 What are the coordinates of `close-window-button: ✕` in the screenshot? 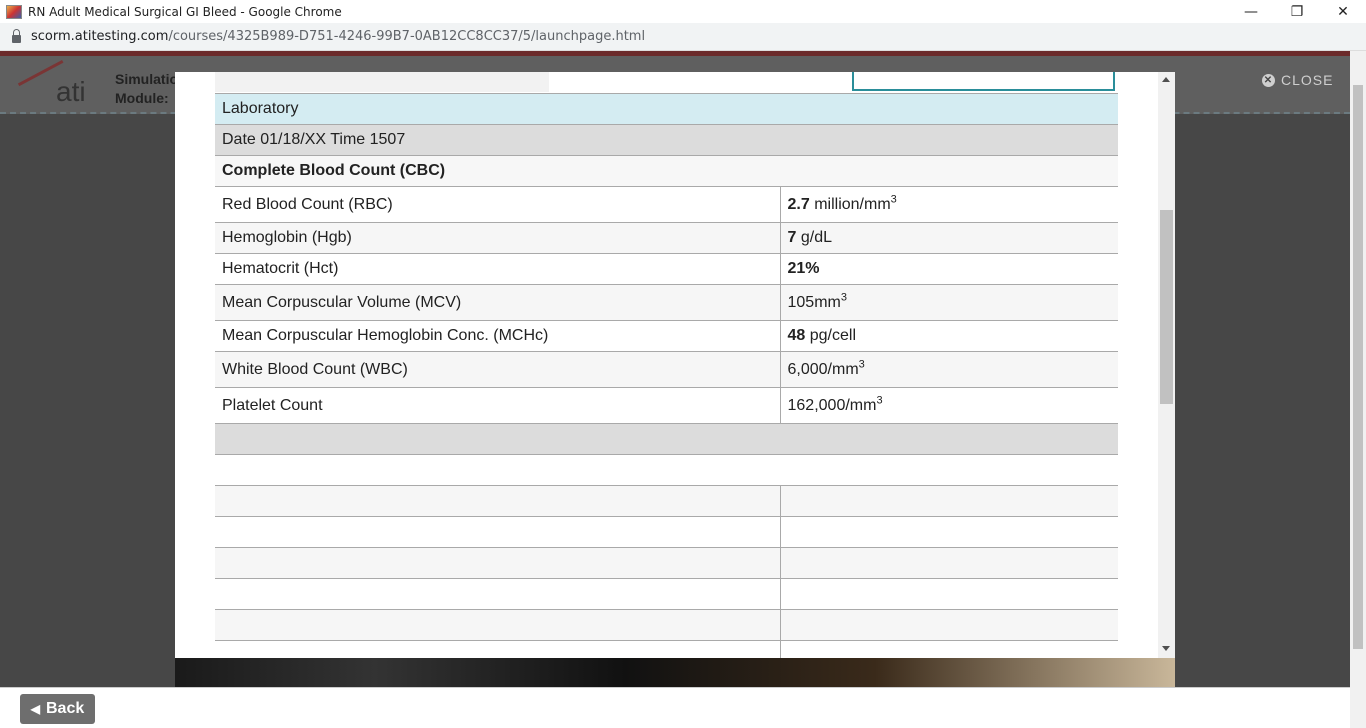 It's located at (1343, 11).